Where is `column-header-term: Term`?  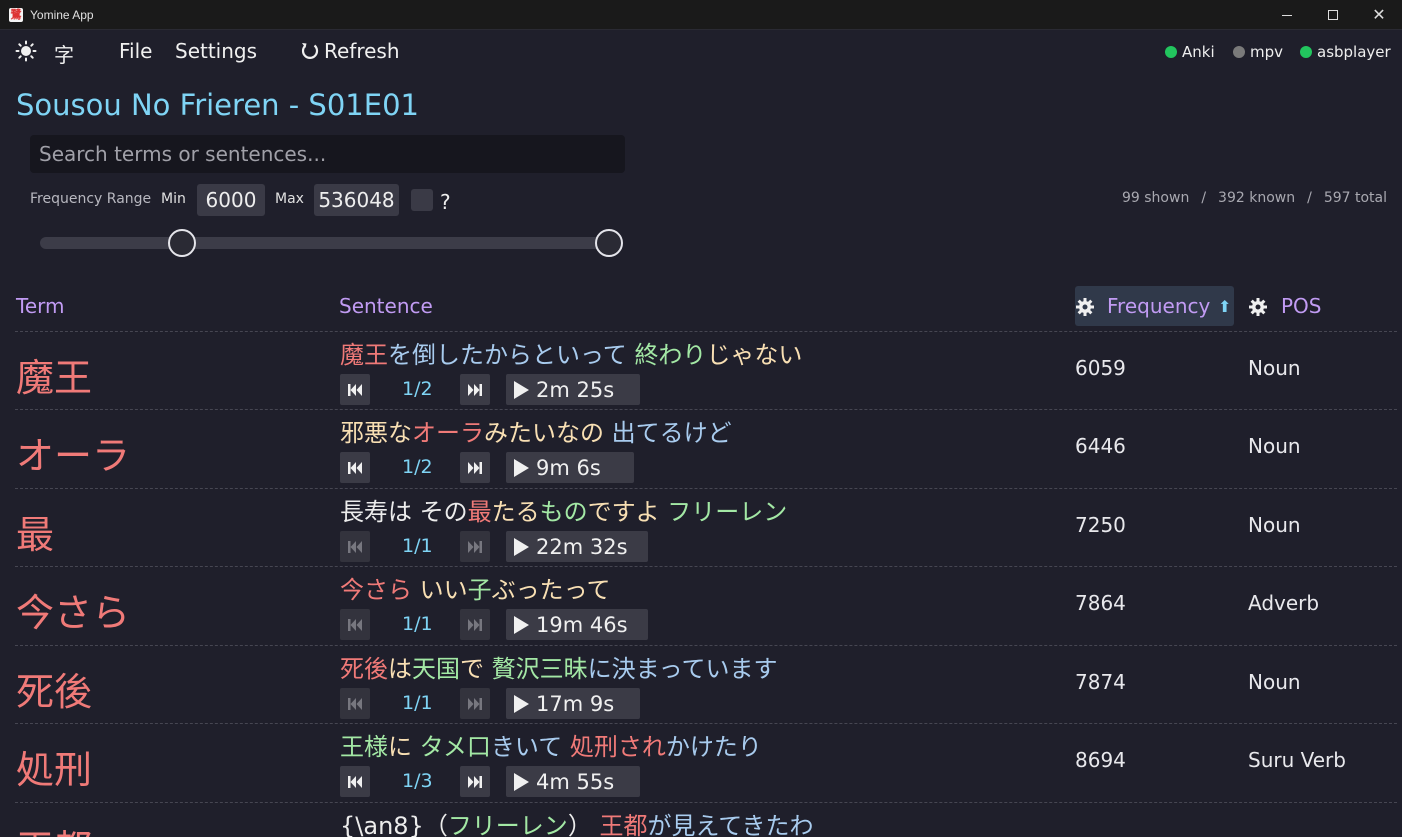 column-header-term: Term is located at coordinates (40, 306).